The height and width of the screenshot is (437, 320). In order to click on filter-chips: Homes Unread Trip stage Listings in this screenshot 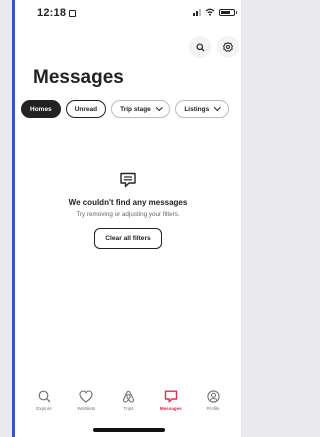, I will do `click(125, 109)`.